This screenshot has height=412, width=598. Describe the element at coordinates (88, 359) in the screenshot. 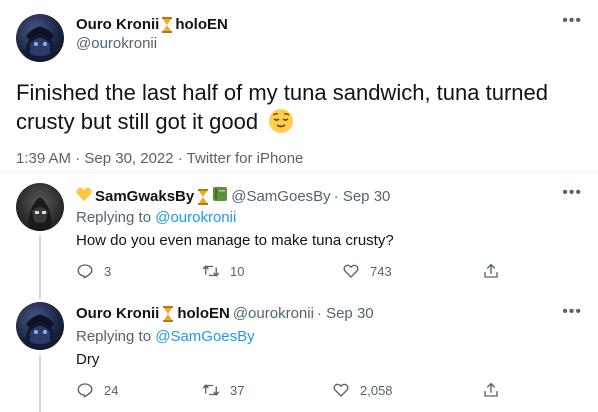

I see `reply-text: Dry` at that location.